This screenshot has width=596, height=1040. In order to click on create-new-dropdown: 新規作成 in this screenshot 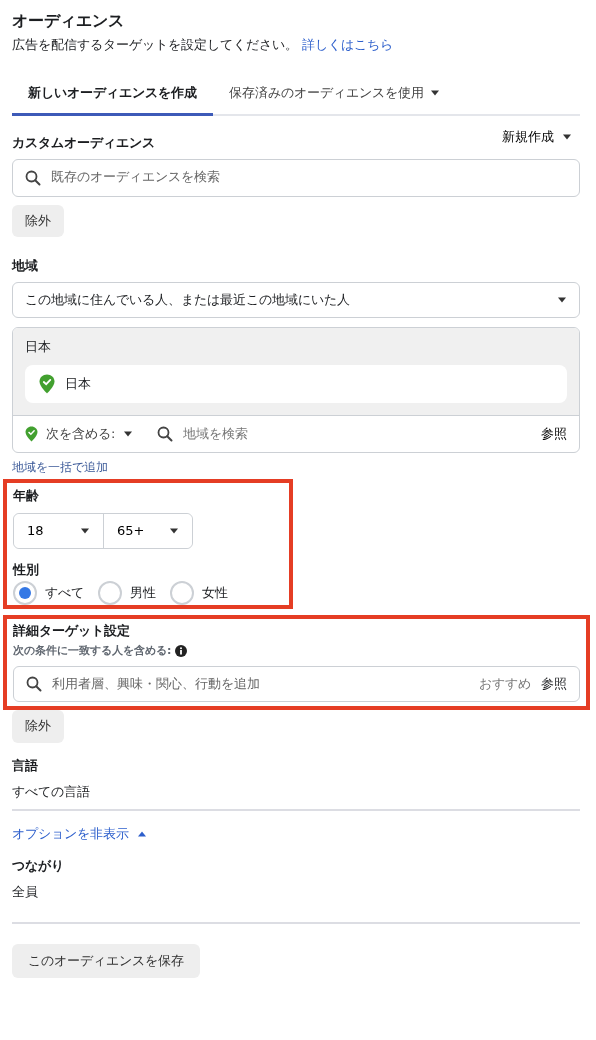, I will do `click(537, 137)`.